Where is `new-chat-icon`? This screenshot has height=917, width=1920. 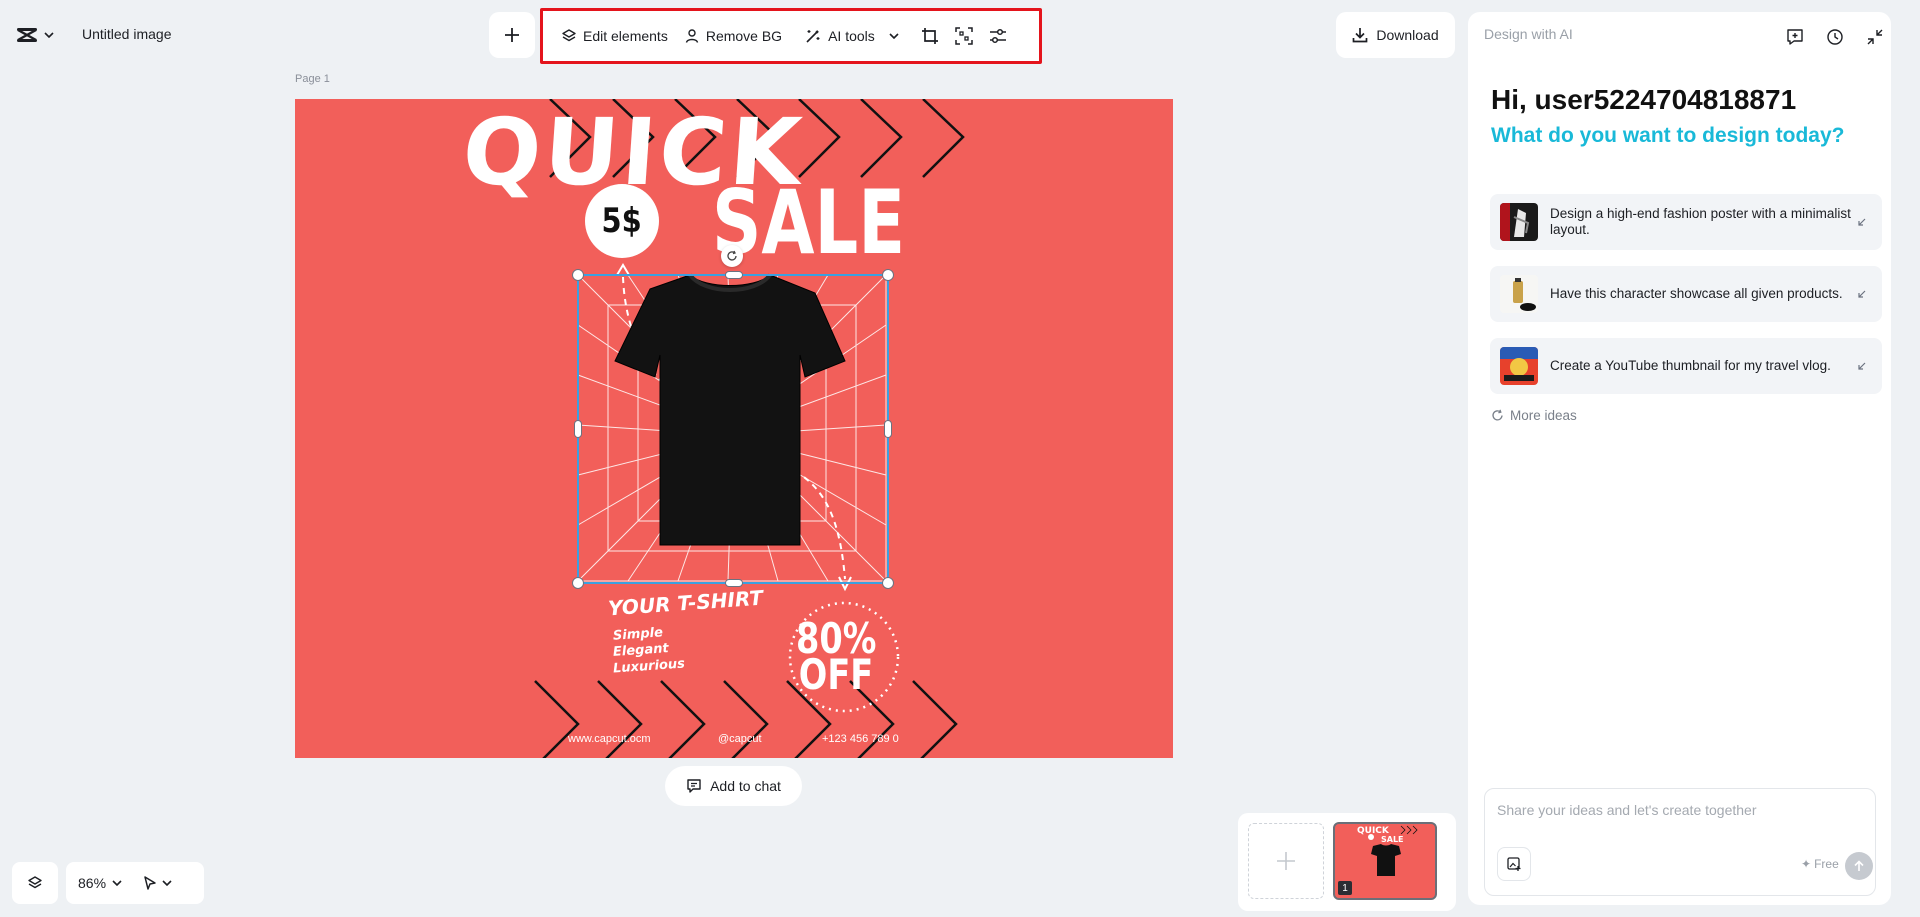
new-chat-icon is located at coordinates (1795, 37).